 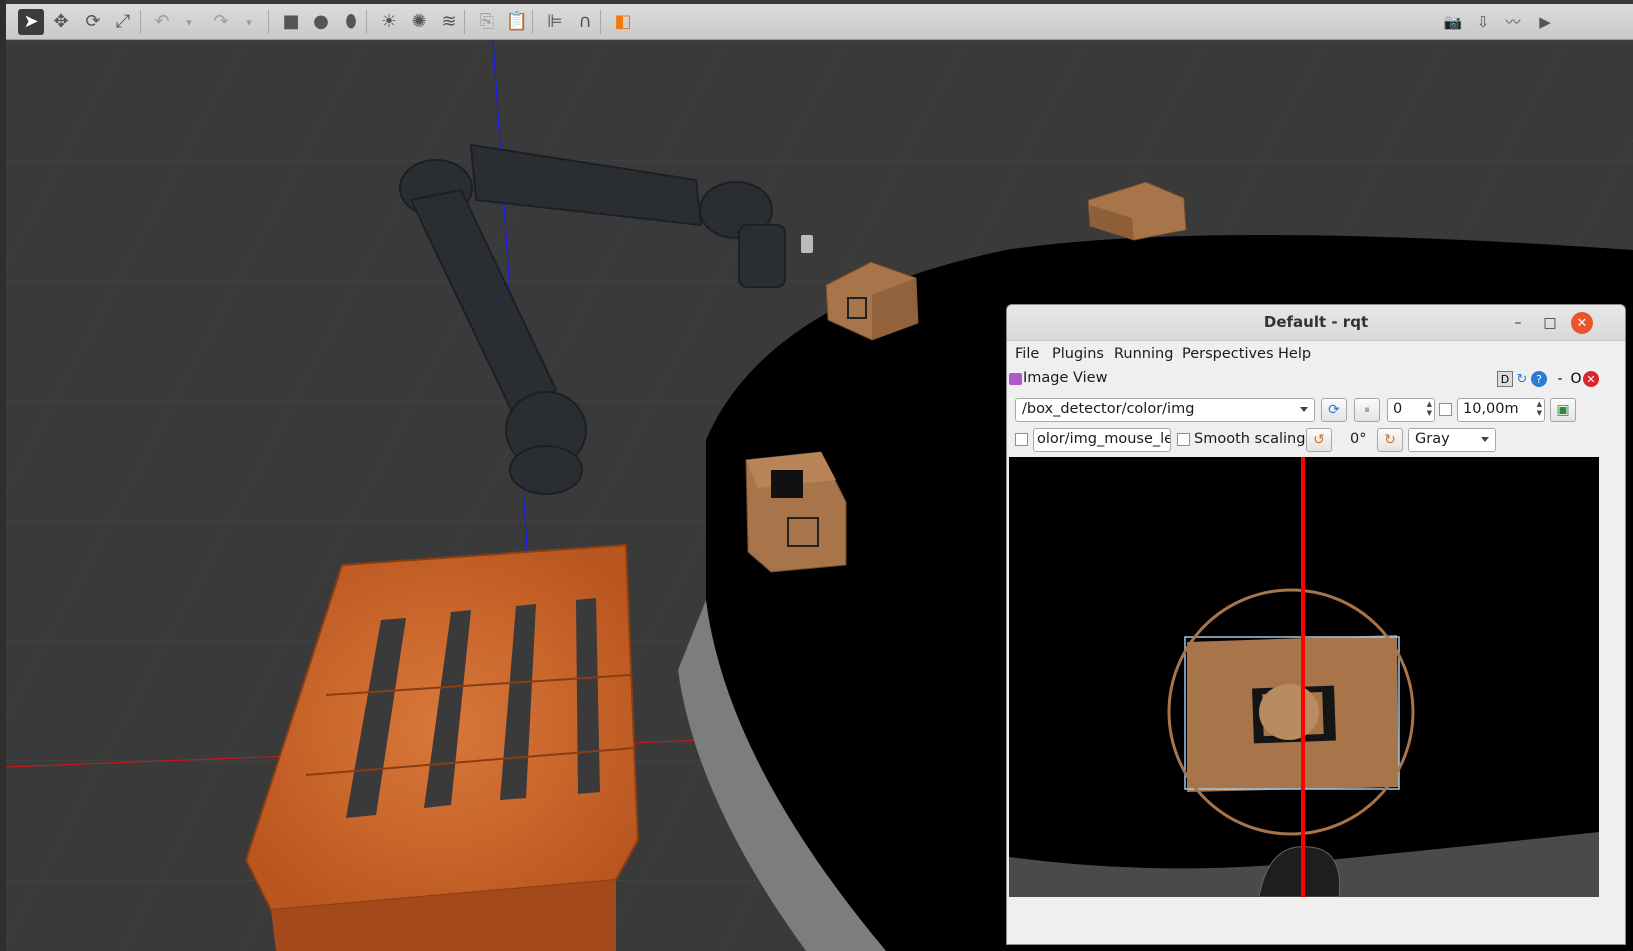 I want to click on copy-icon: ⎘, so click(x=487, y=22).